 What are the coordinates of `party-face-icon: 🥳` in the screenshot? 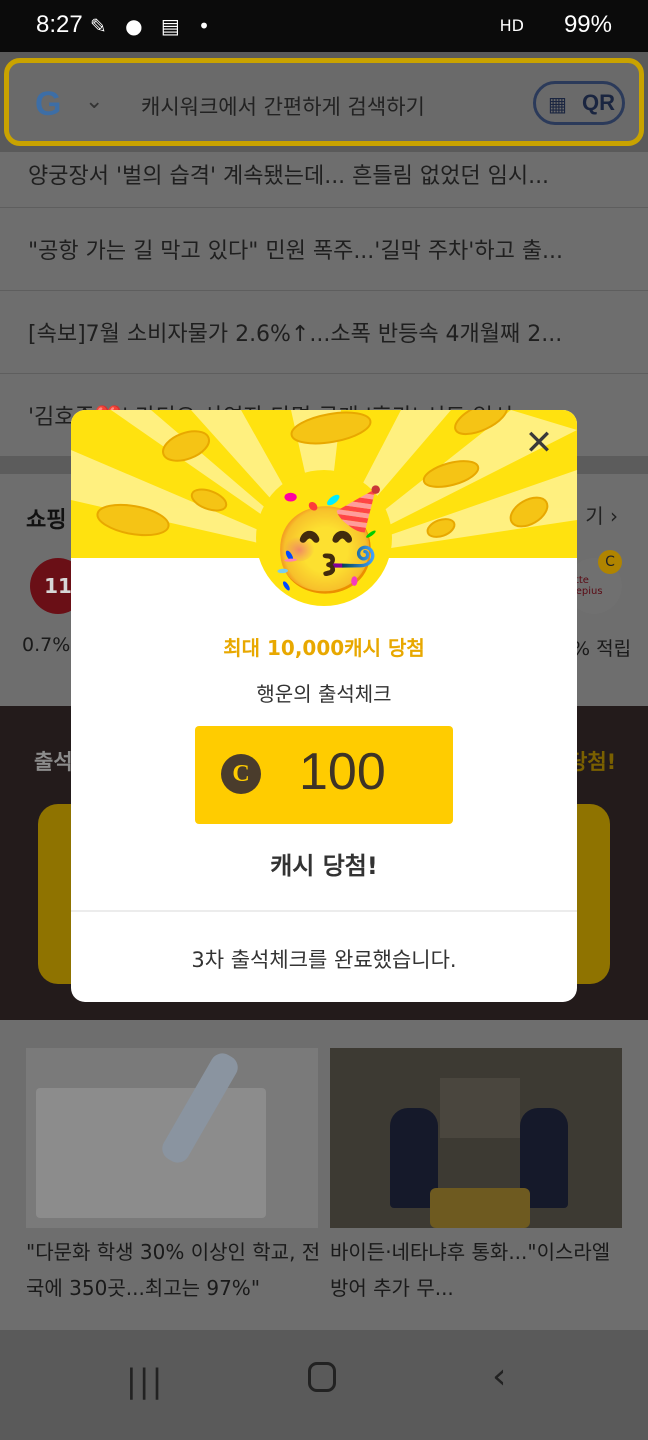 It's located at (326, 540).